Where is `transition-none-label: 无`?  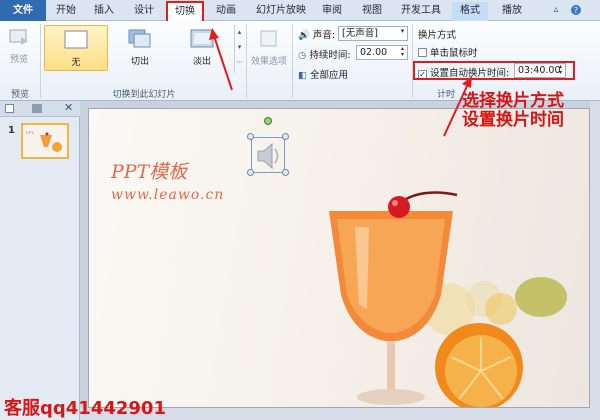 transition-none-label: 无 is located at coordinates (76, 63).